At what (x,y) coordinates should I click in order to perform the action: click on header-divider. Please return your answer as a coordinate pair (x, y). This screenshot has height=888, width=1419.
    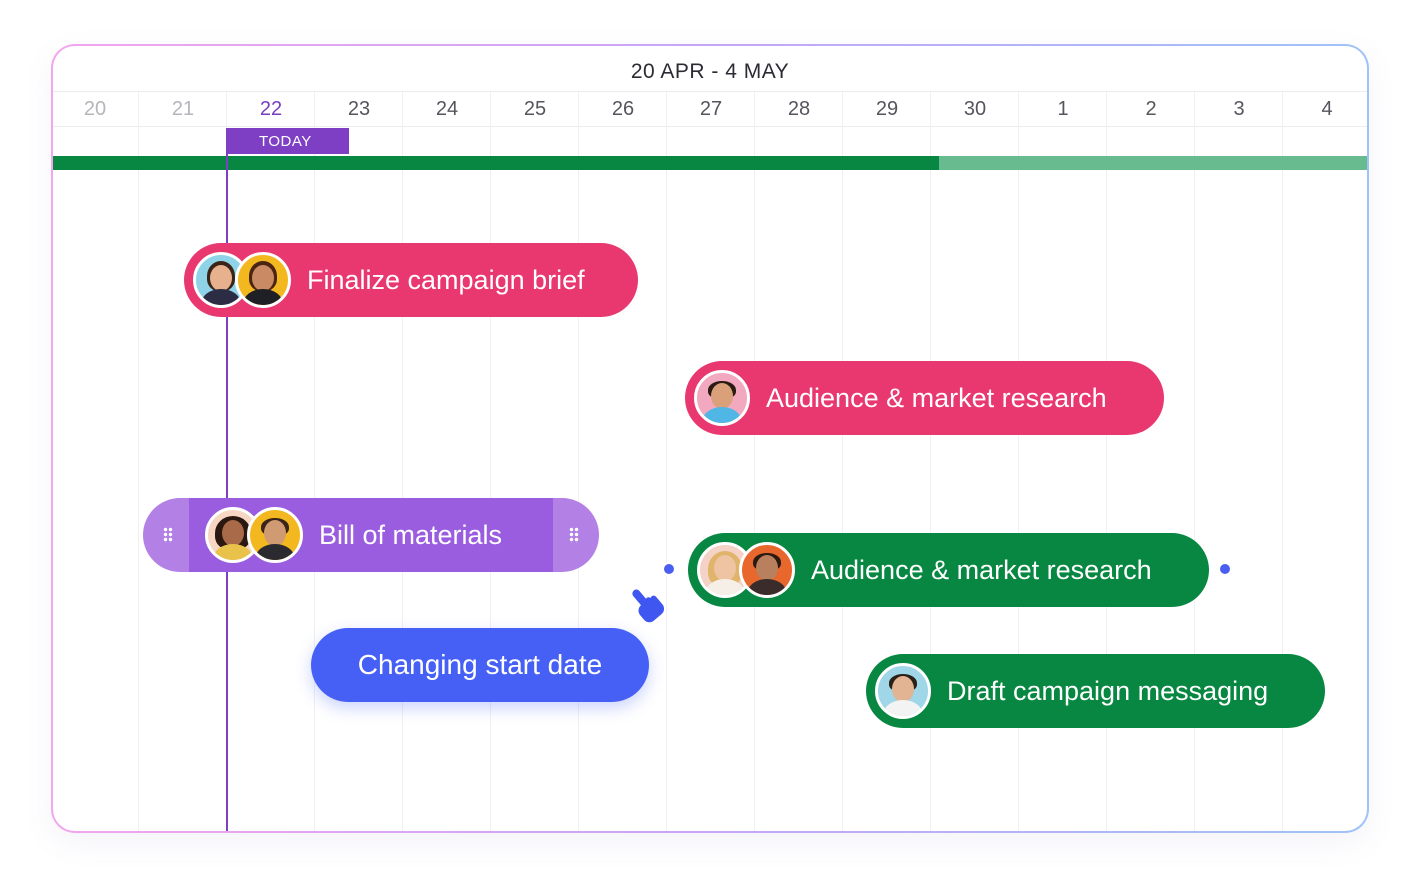
    Looking at the image, I should click on (710, 91).